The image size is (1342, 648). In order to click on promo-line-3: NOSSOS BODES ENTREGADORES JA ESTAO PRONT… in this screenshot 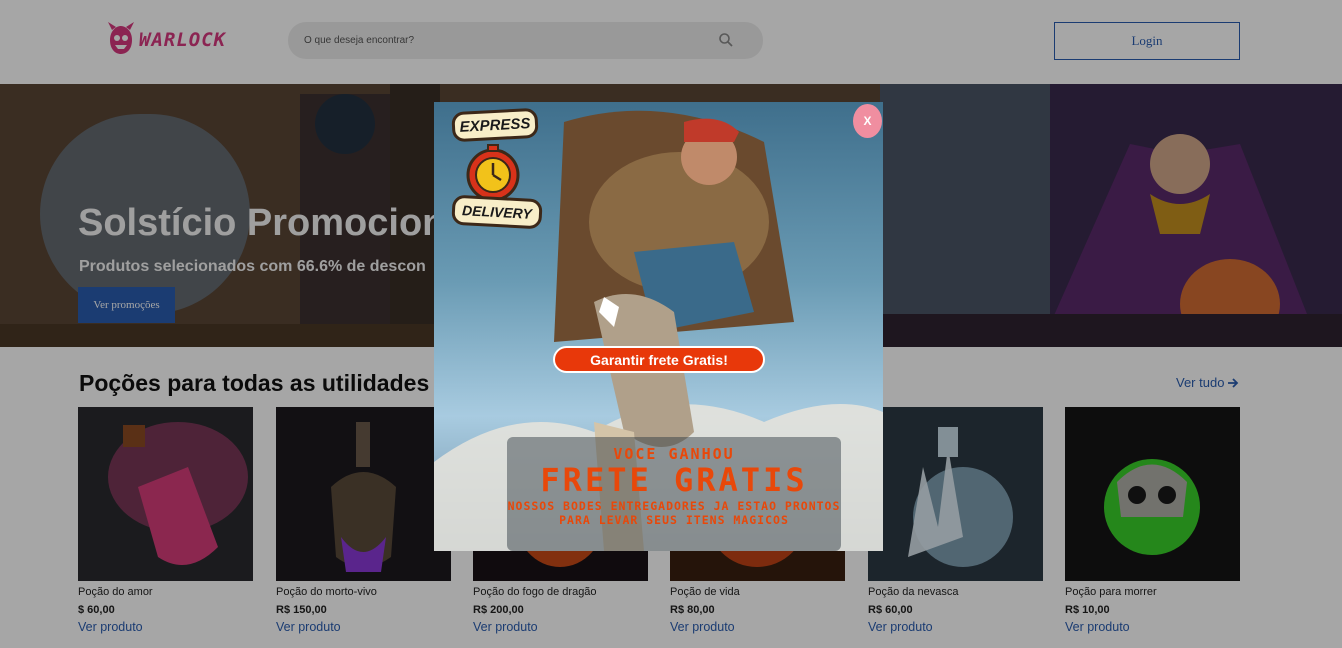, I will do `click(674, 513)`.